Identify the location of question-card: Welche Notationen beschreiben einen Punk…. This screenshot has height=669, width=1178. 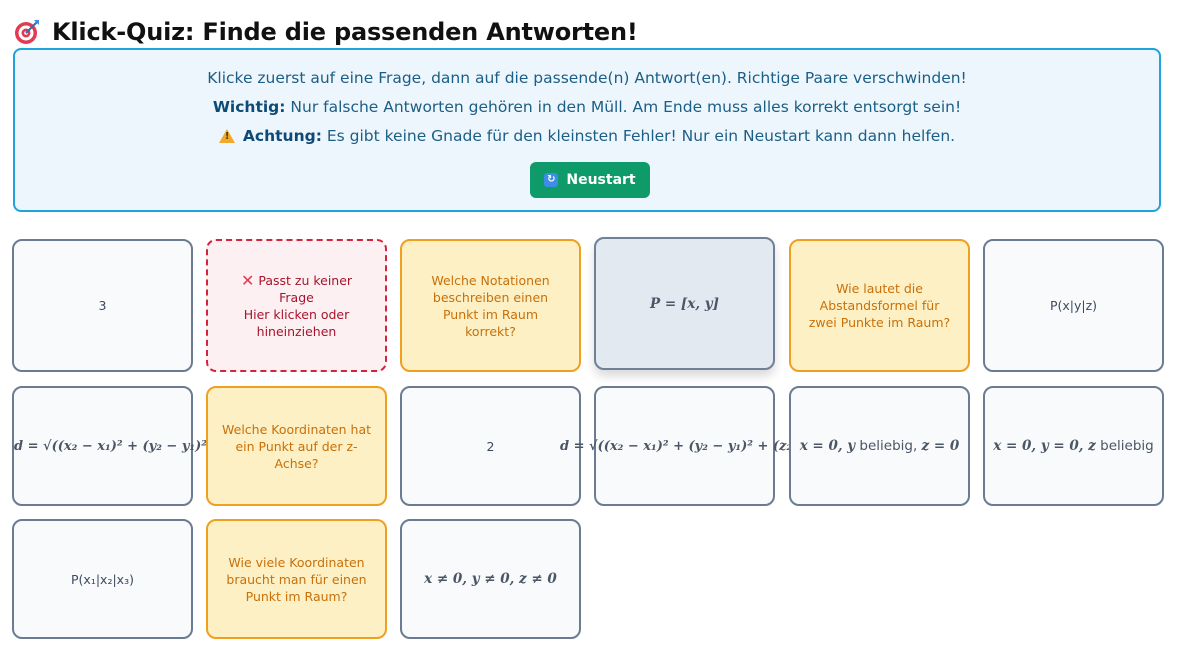
(490, 305).